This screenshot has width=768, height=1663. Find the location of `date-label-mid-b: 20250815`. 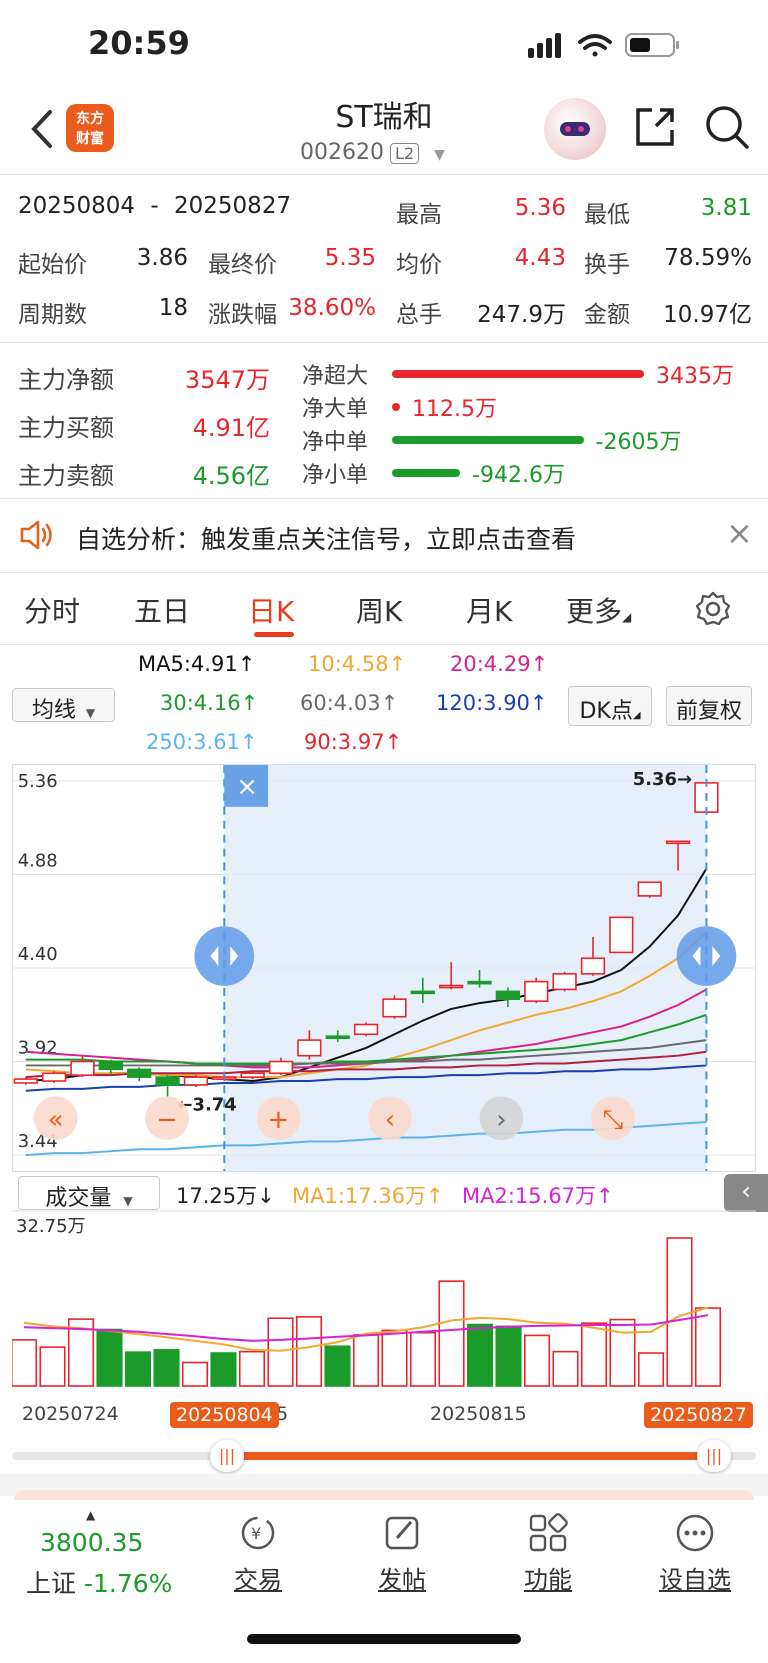

date-label-mid-b: 20250815 is located at coordinates (478, 1414).